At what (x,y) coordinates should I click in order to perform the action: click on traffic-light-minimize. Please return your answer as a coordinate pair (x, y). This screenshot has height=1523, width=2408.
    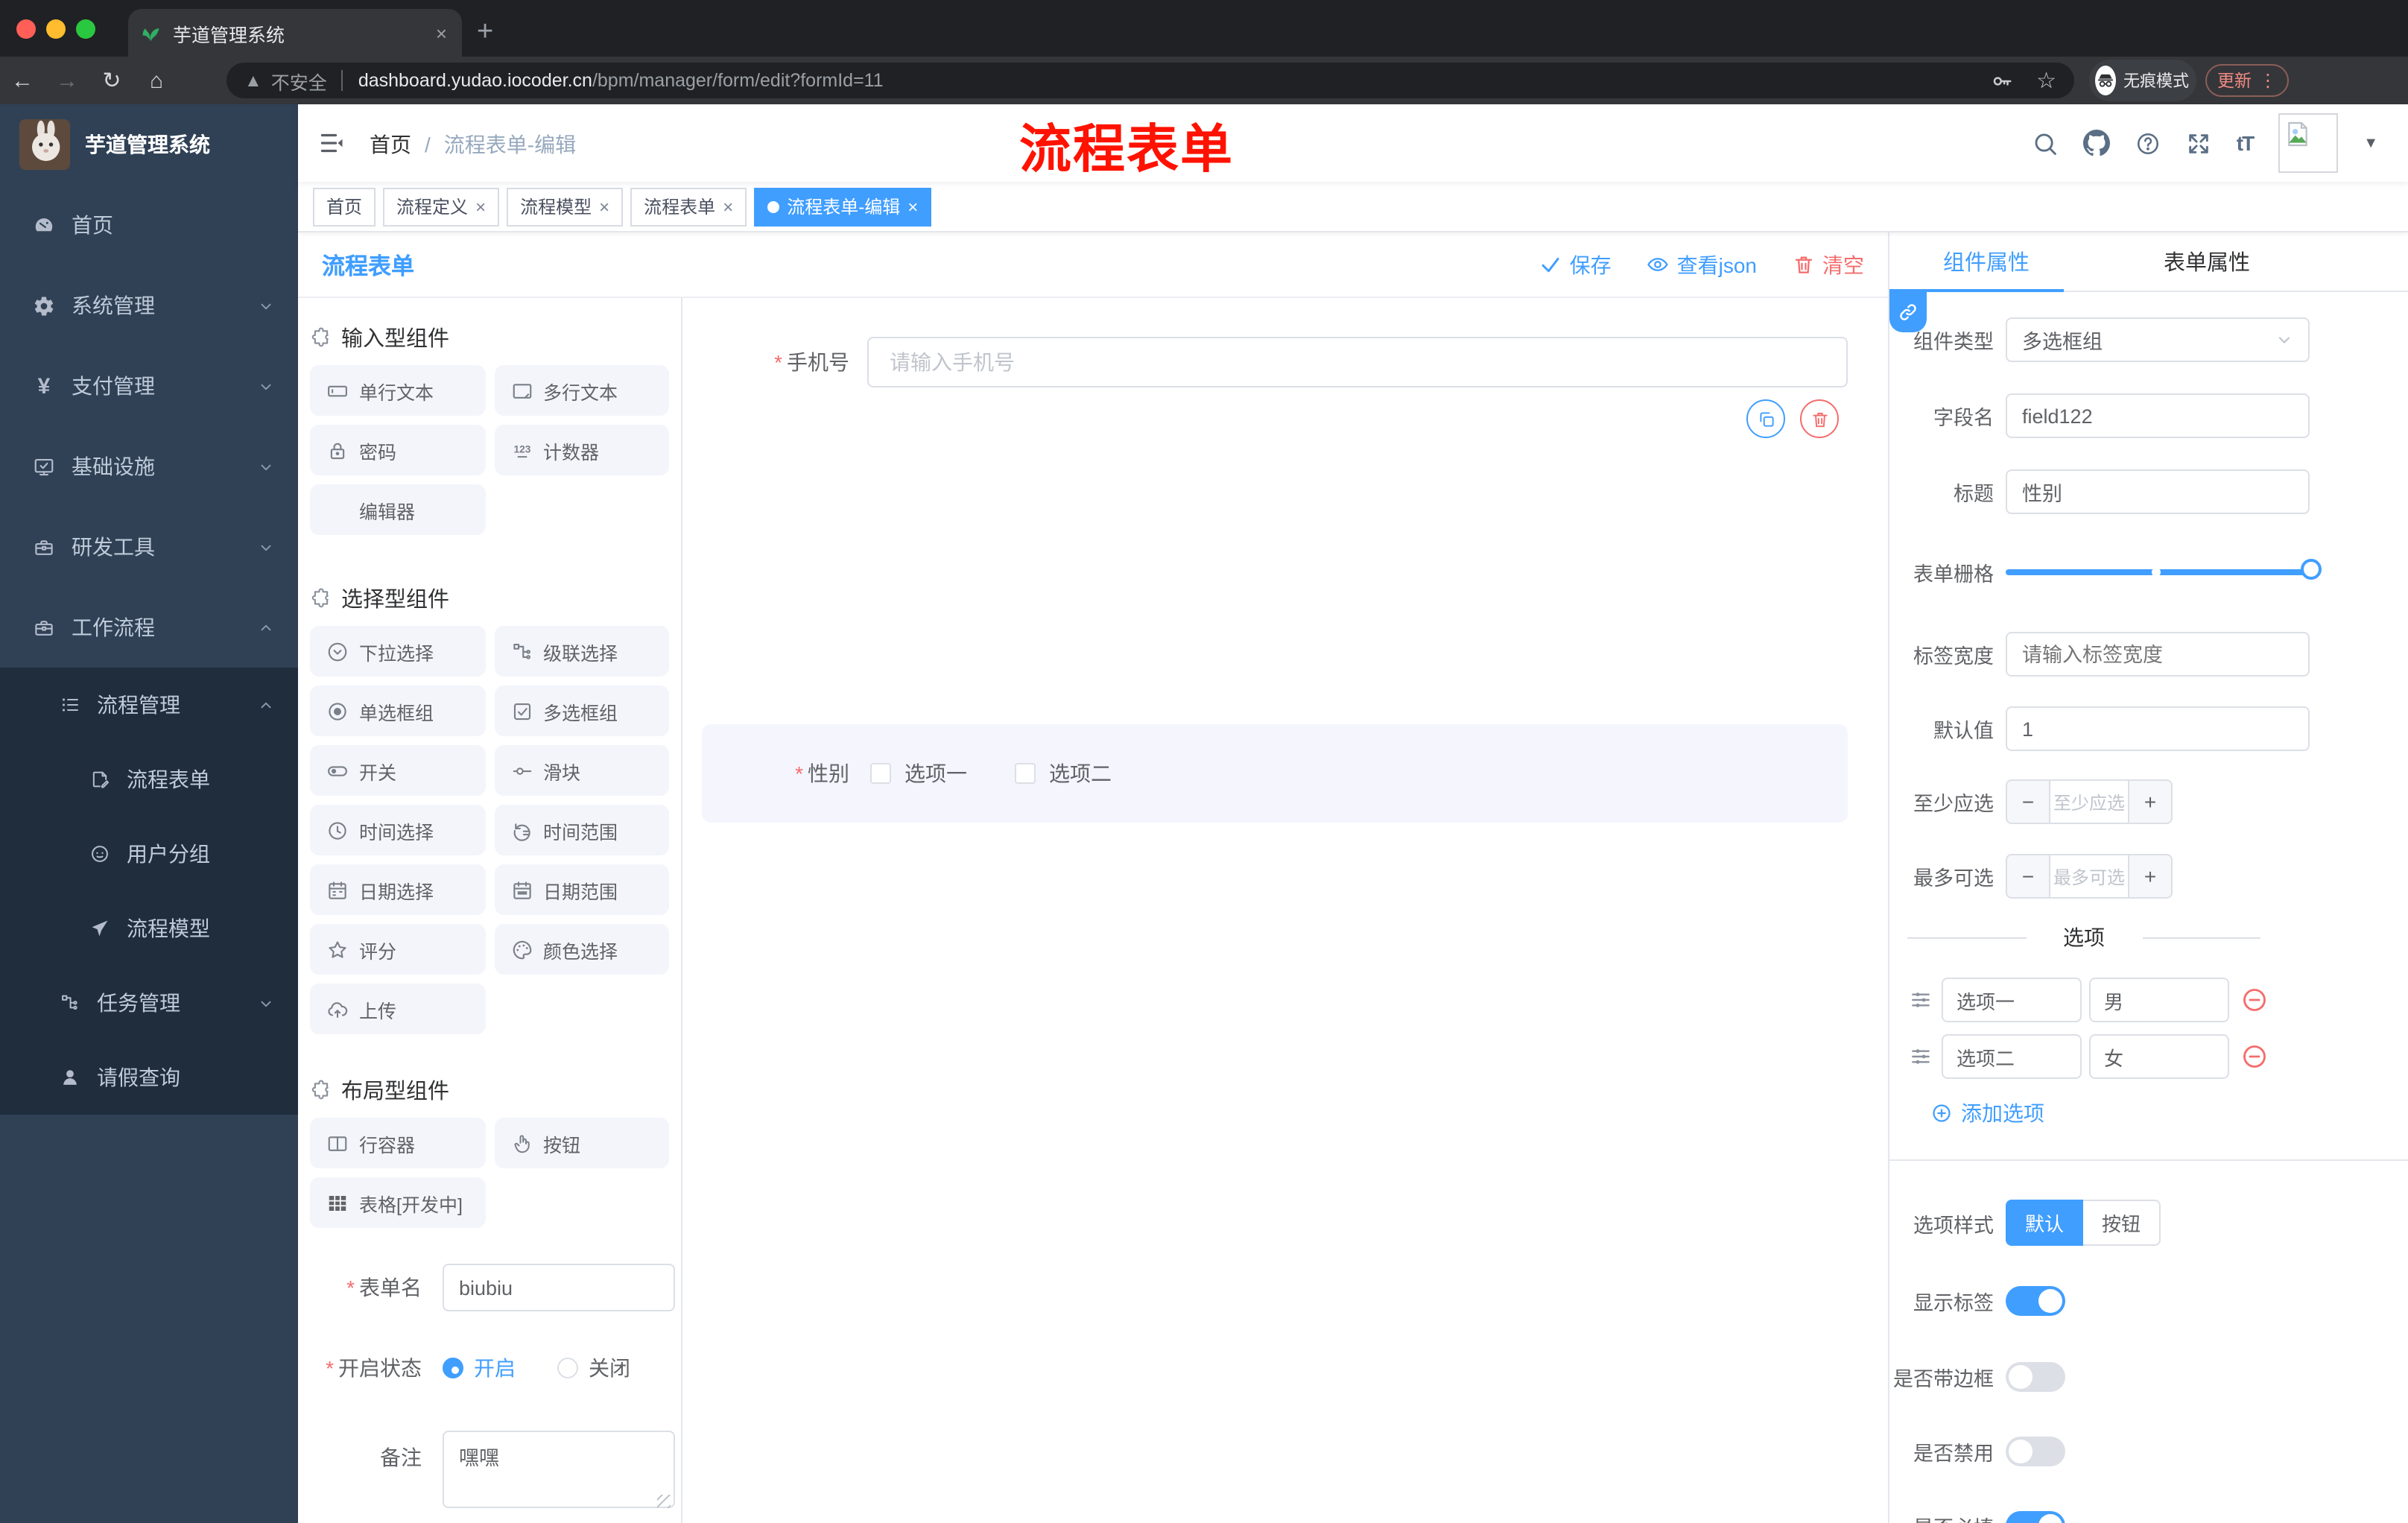
    Looking at the image, I should click on (56, 29).